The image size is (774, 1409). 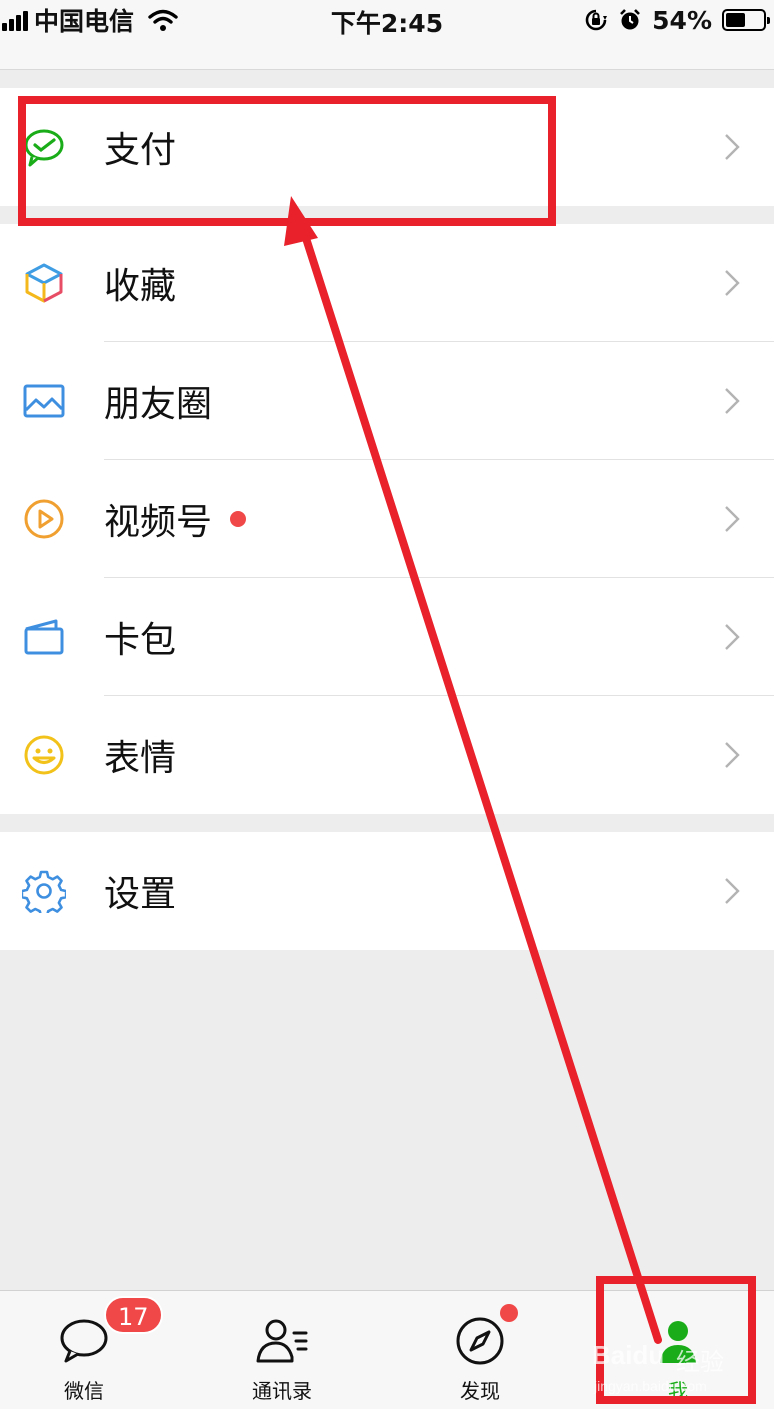 What do you see at coordinates (282, 1341) in the screenshot?
I see `contacts-icon` at bounding box center [282, 1341].